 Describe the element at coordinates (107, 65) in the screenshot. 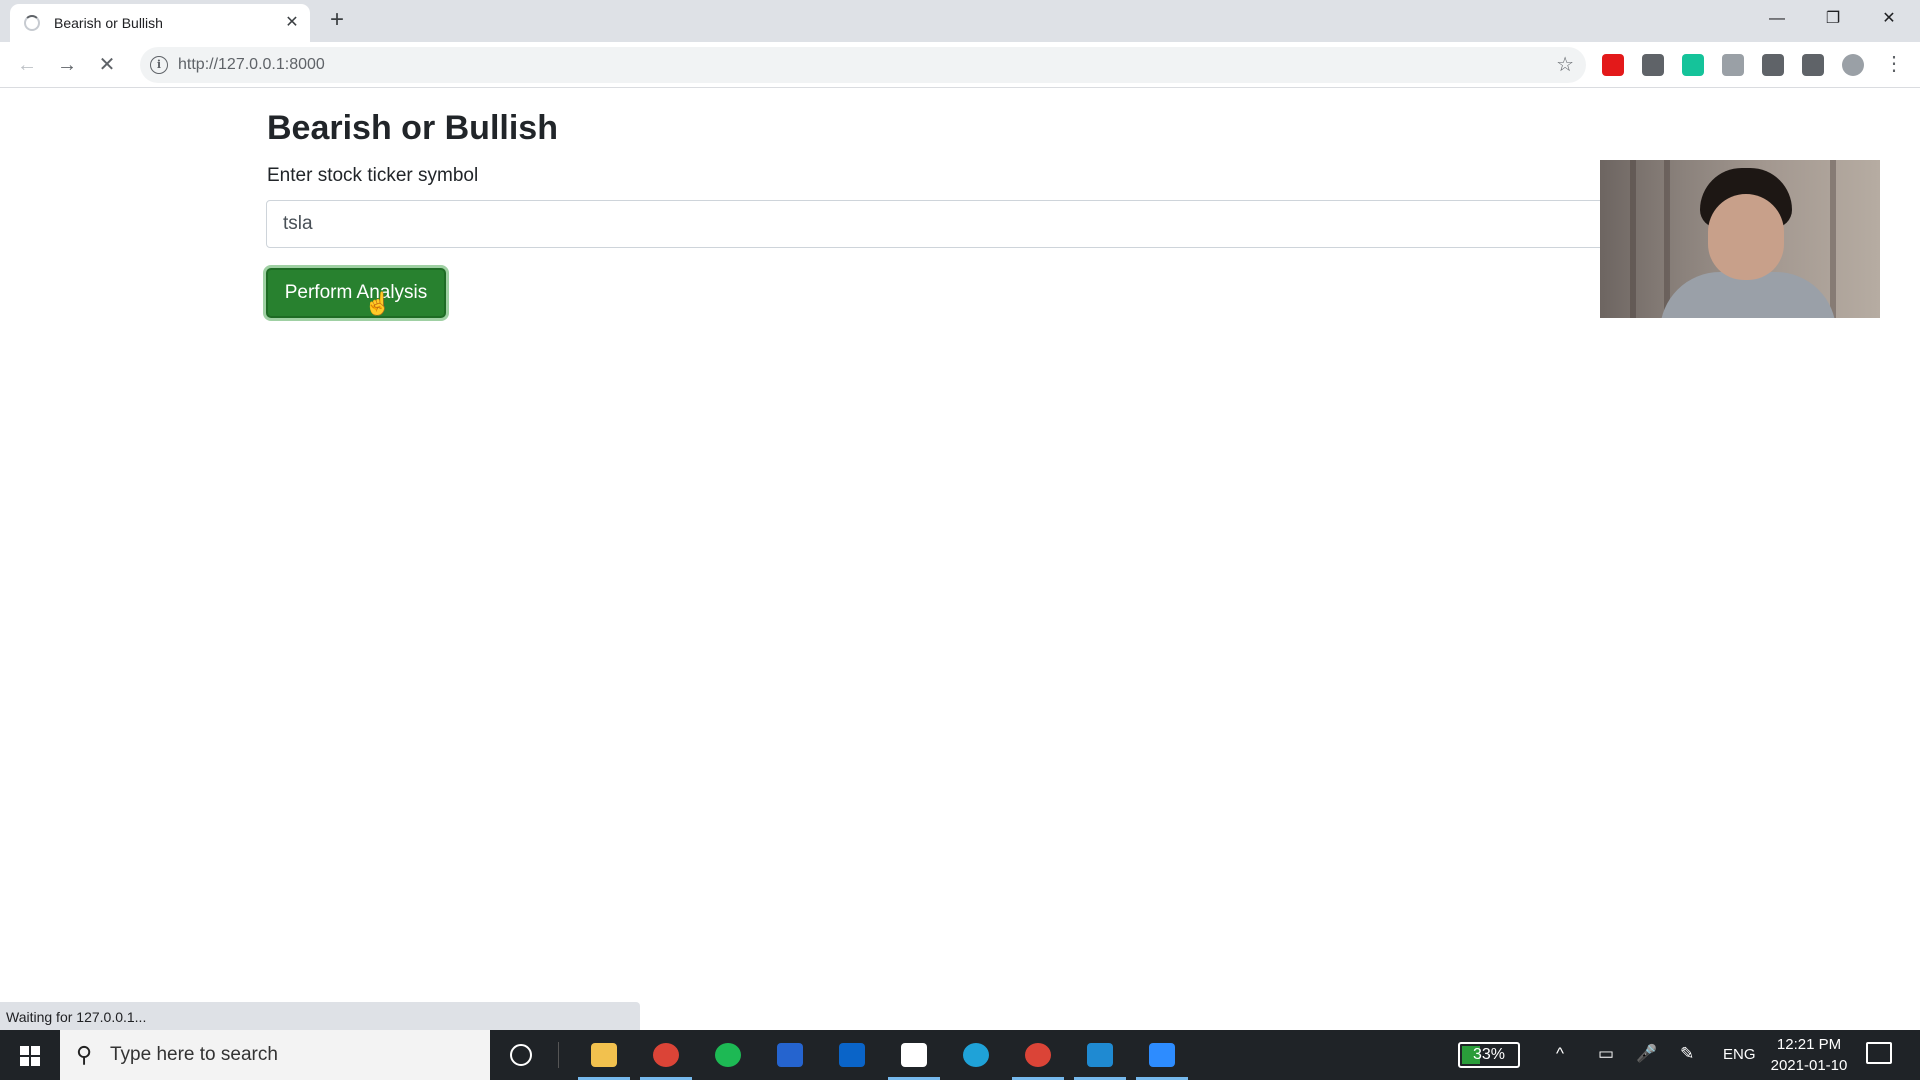

I see `stop-loading-button: ✕` at that location.